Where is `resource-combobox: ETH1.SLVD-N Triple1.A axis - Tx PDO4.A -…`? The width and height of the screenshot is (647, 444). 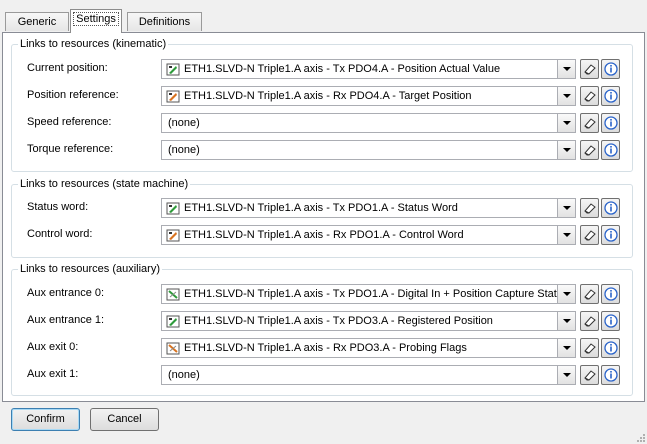 resource-combobox: ETH1.SLVD-N Triple1.A axis - Tx PDO4.A -… is located at coordinates (368, 69).